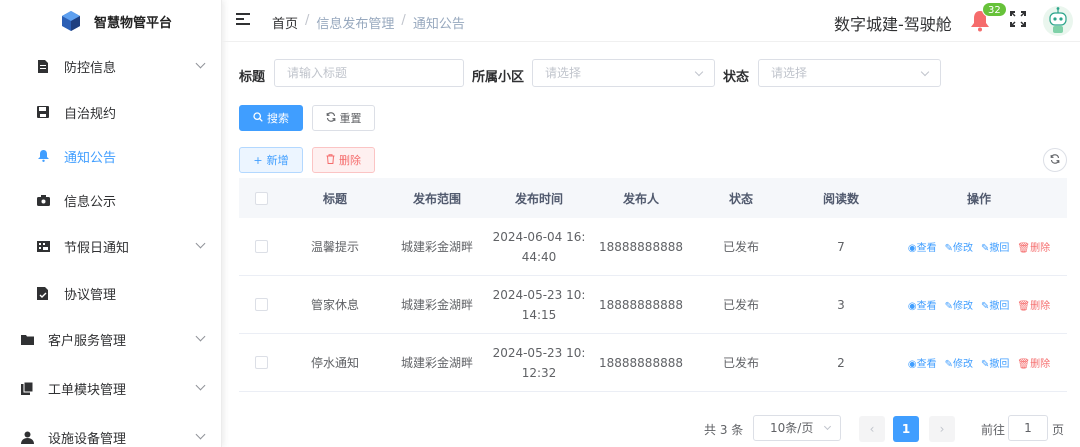 This screenshot has height=447, width=1080. What do you see at coordinates (623, 73) in the screenshot?
I see `community-select: 请选择` at bounding box center [623, 73].